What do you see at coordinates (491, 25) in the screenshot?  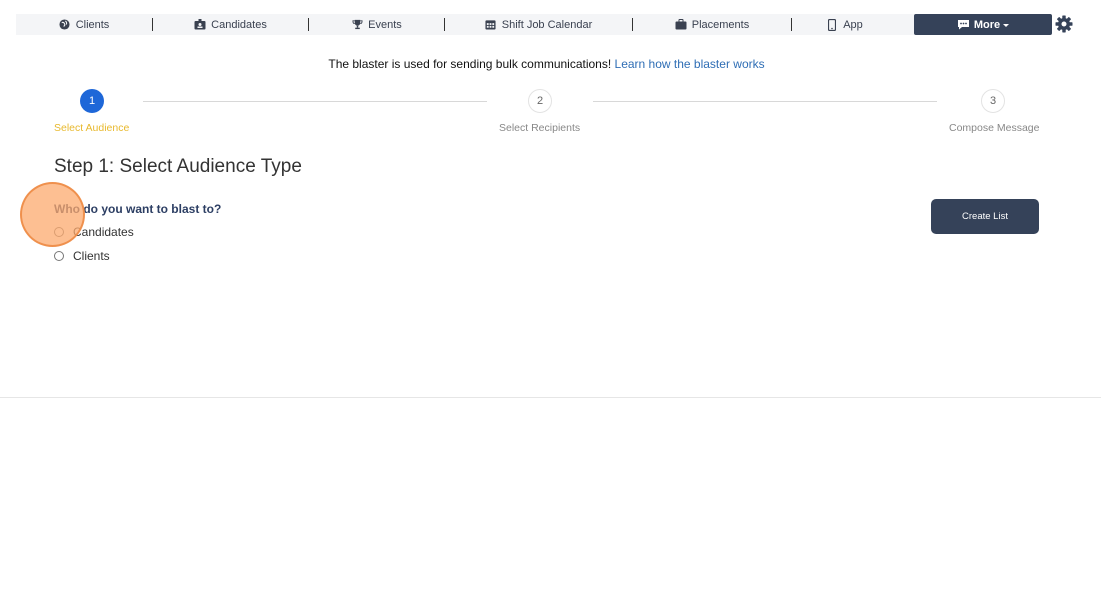 I see `calendar-icon` at bounding box center [491, 25].